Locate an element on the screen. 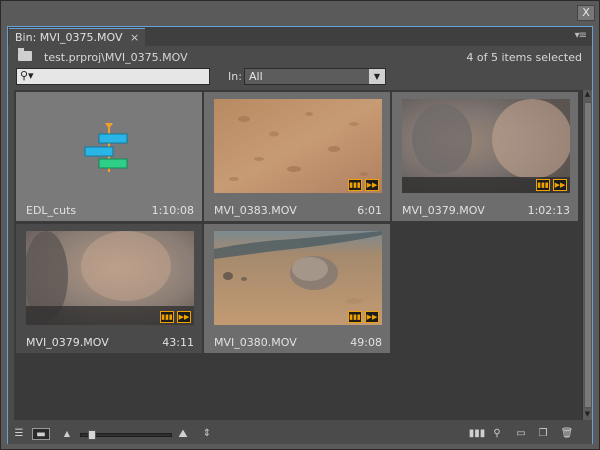  tab-bar: Bin: MVI_0375.MOV × ▾≡ is located at coordinates (300, 36).